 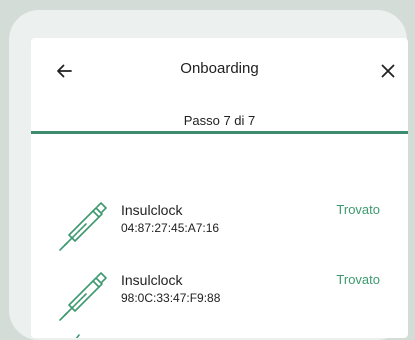 What do you see at coordinates (219, 68) in the screenshot?
I see `page-title: Onboarding` at bounding box center [219, 68].